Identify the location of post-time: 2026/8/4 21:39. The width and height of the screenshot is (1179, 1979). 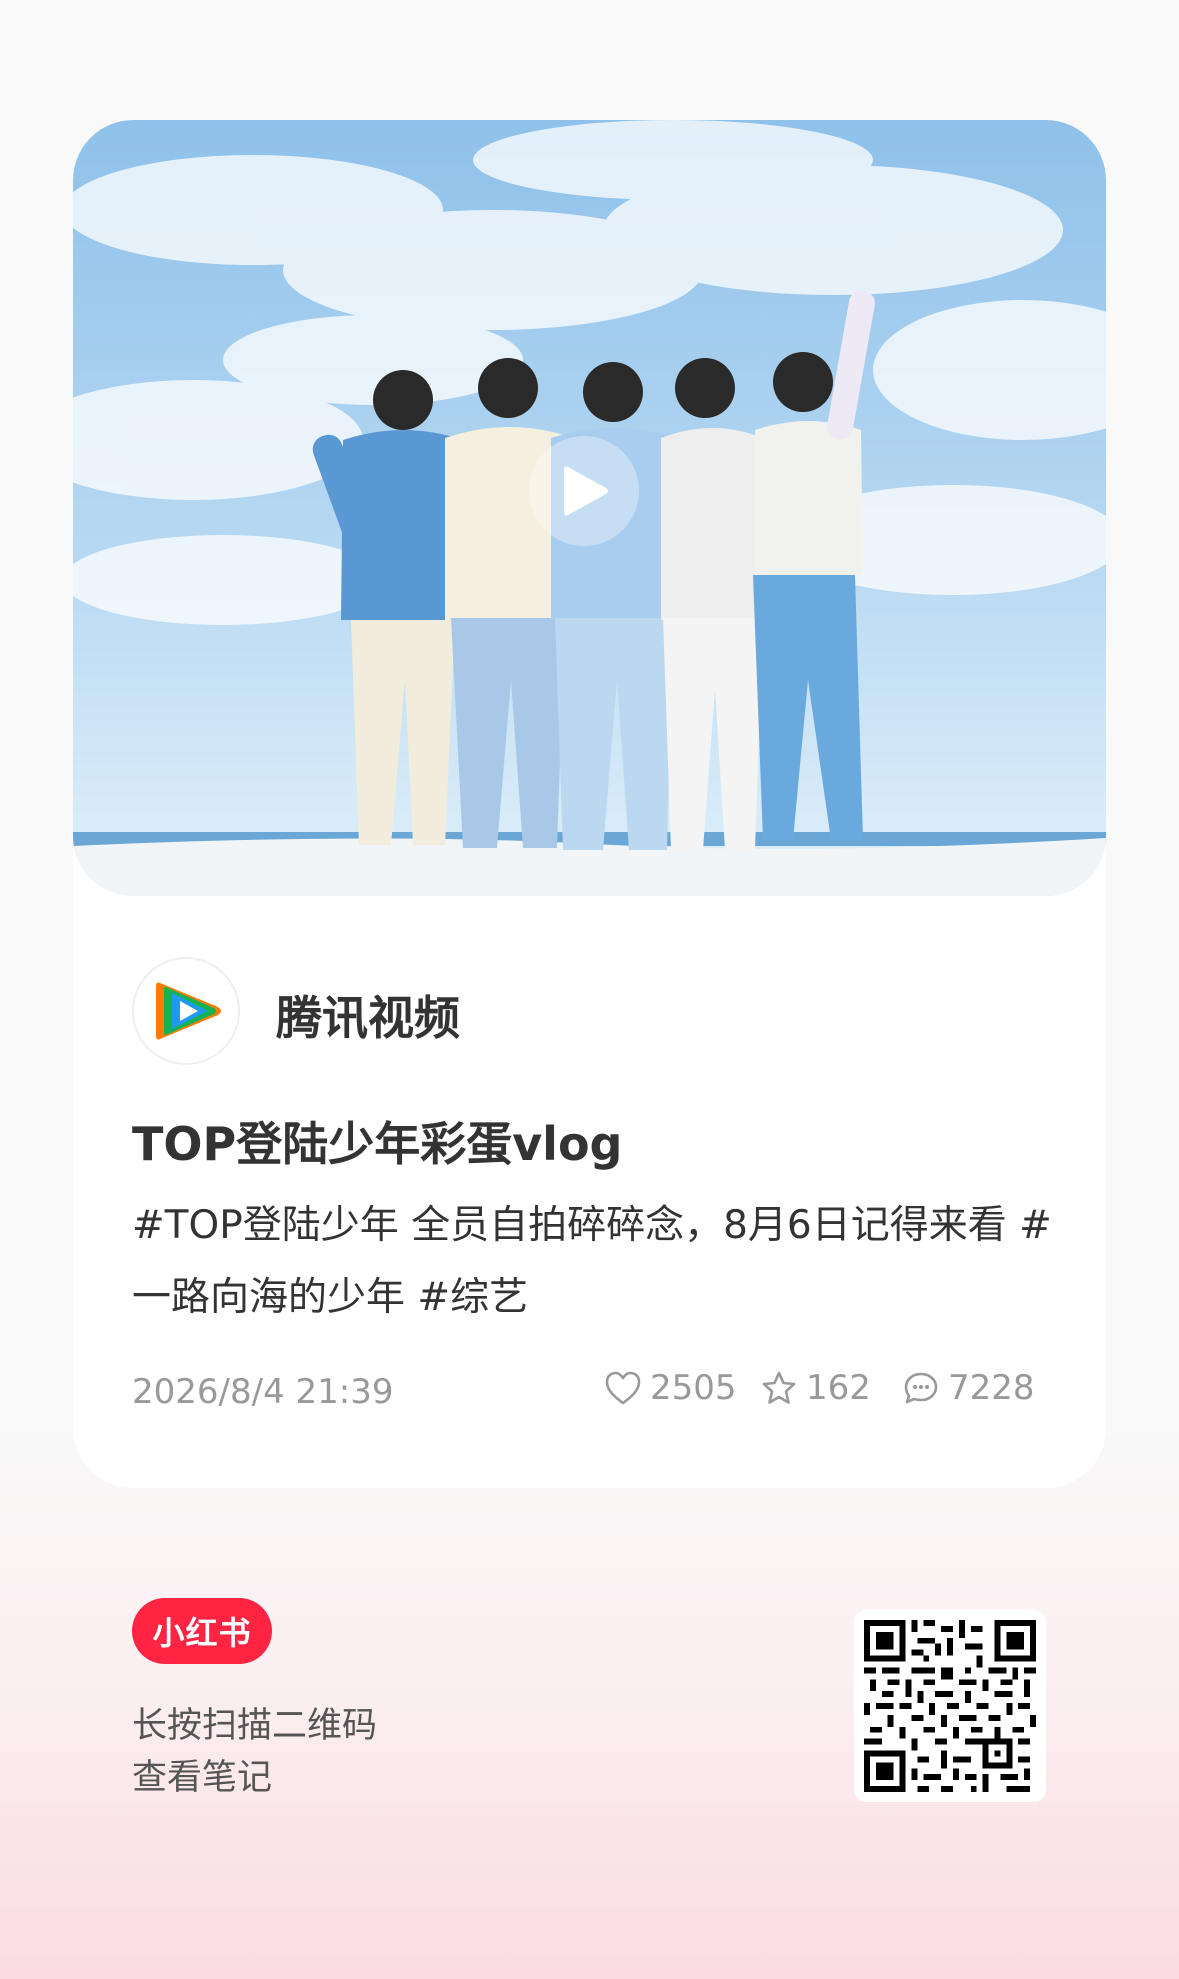
(263, 1392).